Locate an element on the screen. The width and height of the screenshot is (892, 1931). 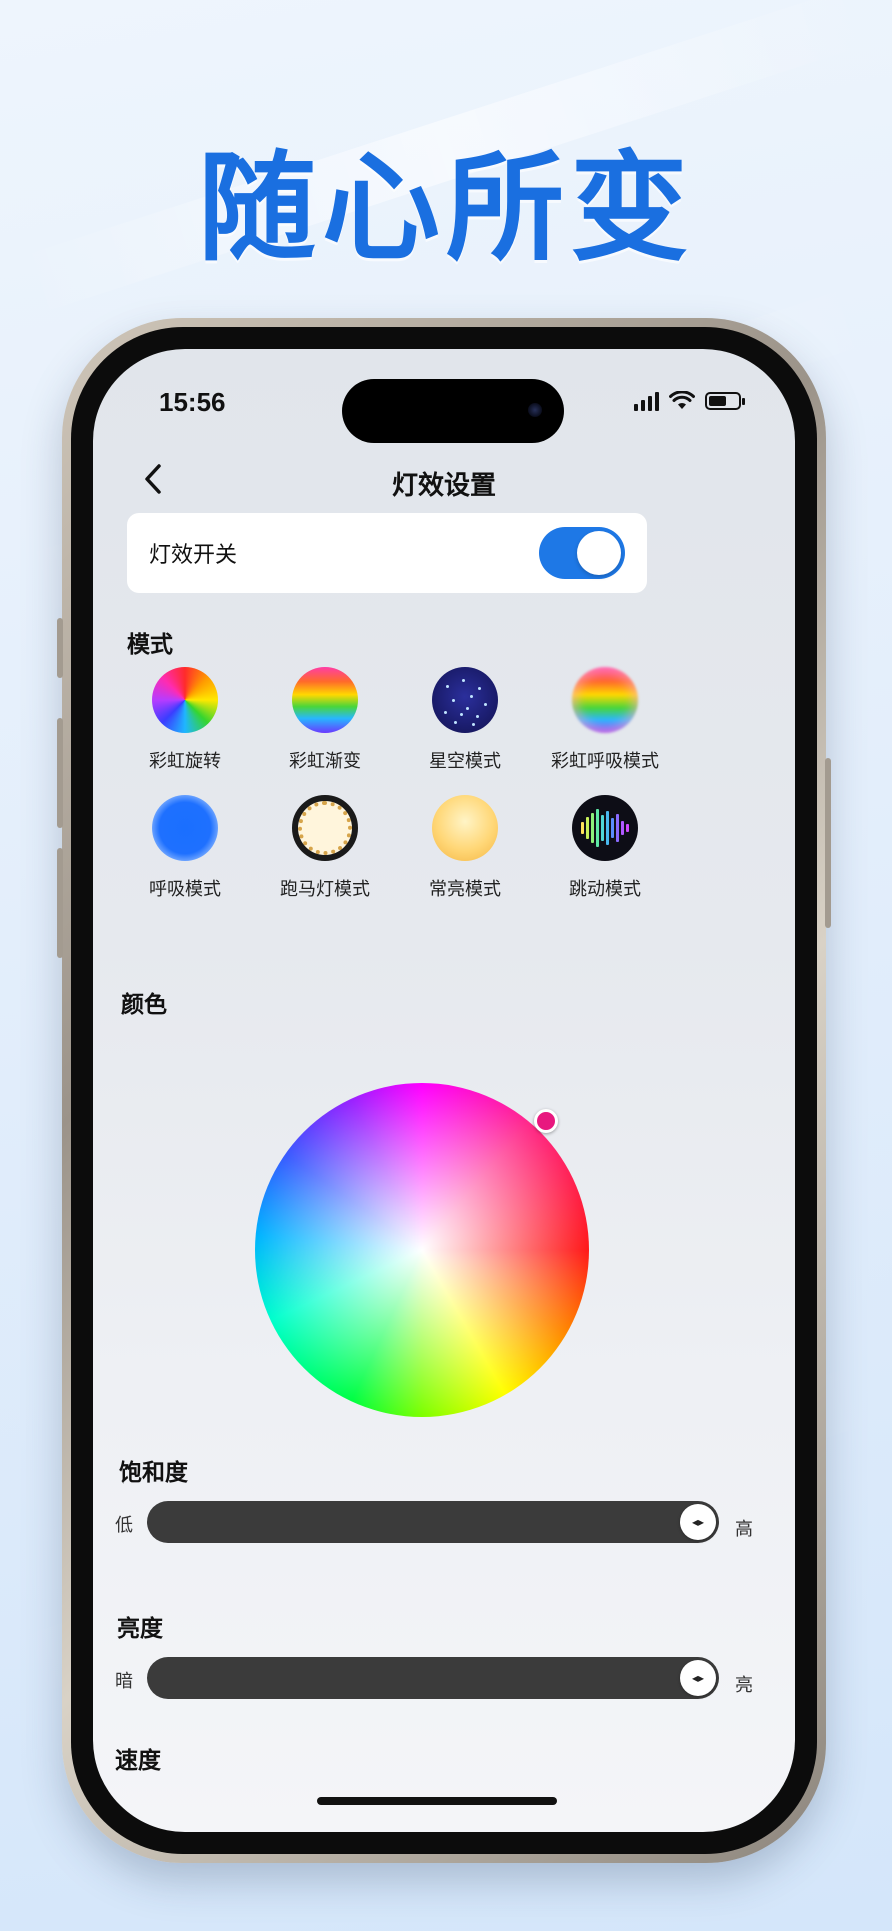
toggle-knob is located at coordinates (599, 553).